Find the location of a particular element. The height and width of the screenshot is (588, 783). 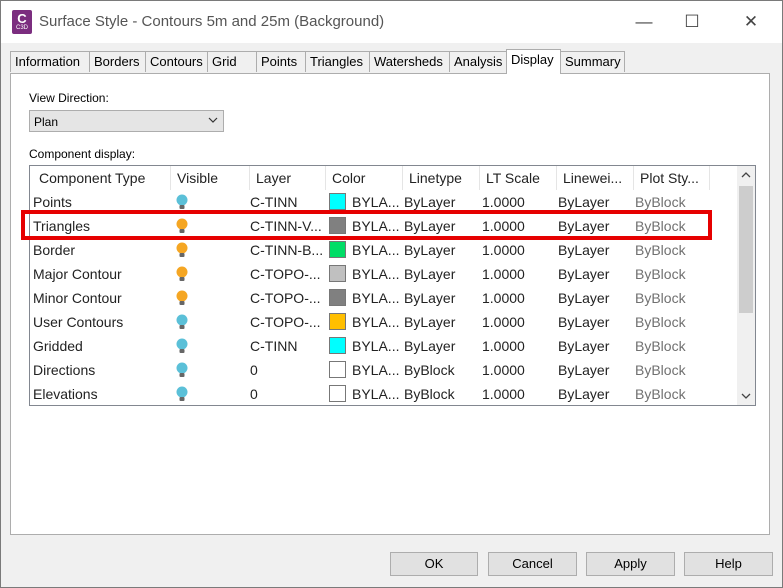

help-button: Help is located at coordinates (728, 564).